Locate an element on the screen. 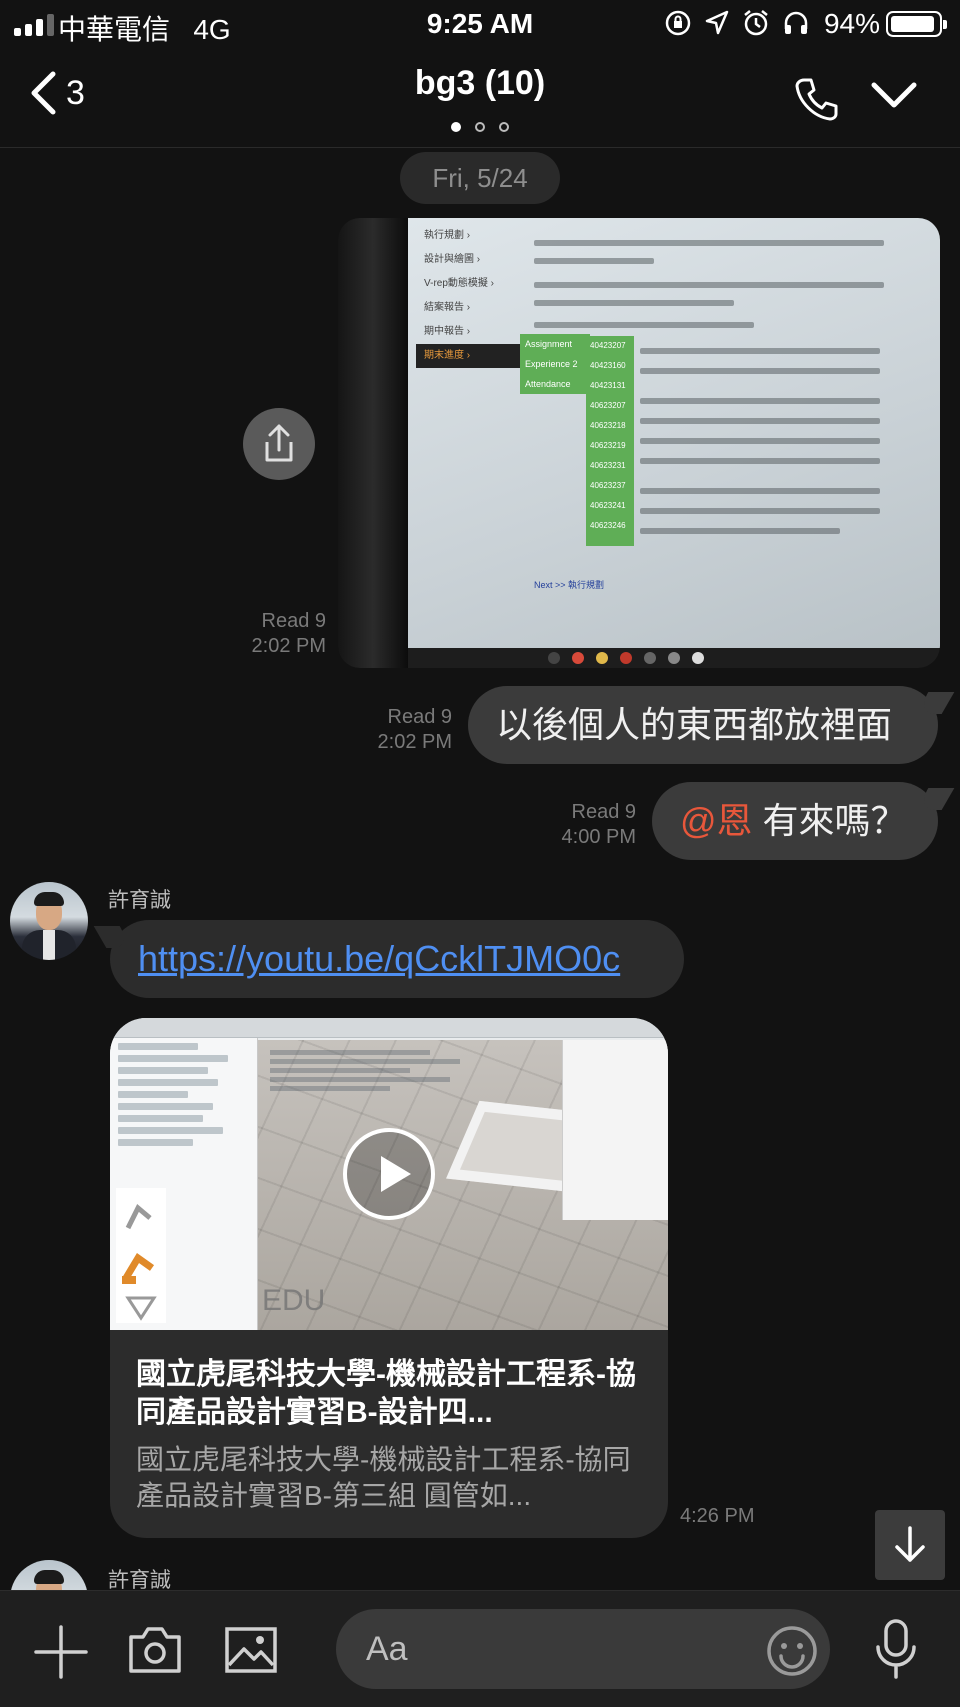 The height and width of the screenshot is (1707, 960). message-time: 4:26 PM is located at coordinates (717, 1516).